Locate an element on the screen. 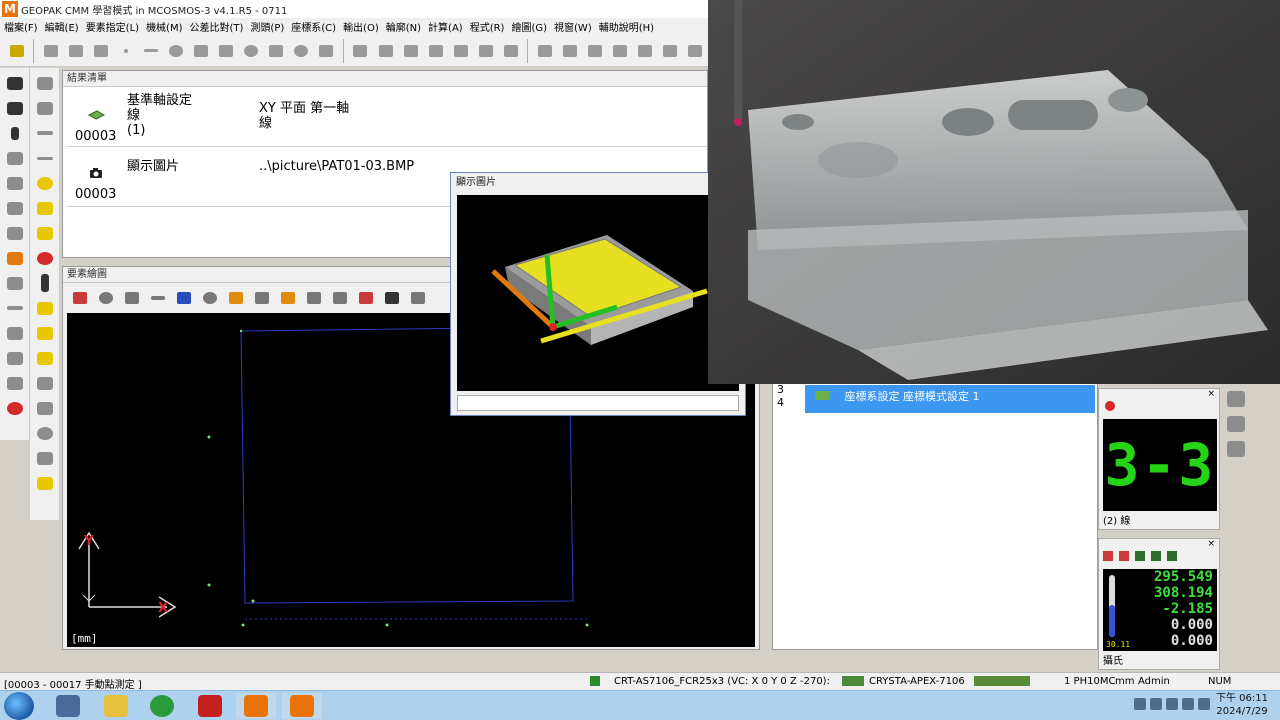 The width and height of the screenshot is (1280, 720). gray-gear-icon is located at coordinates (45, 458).